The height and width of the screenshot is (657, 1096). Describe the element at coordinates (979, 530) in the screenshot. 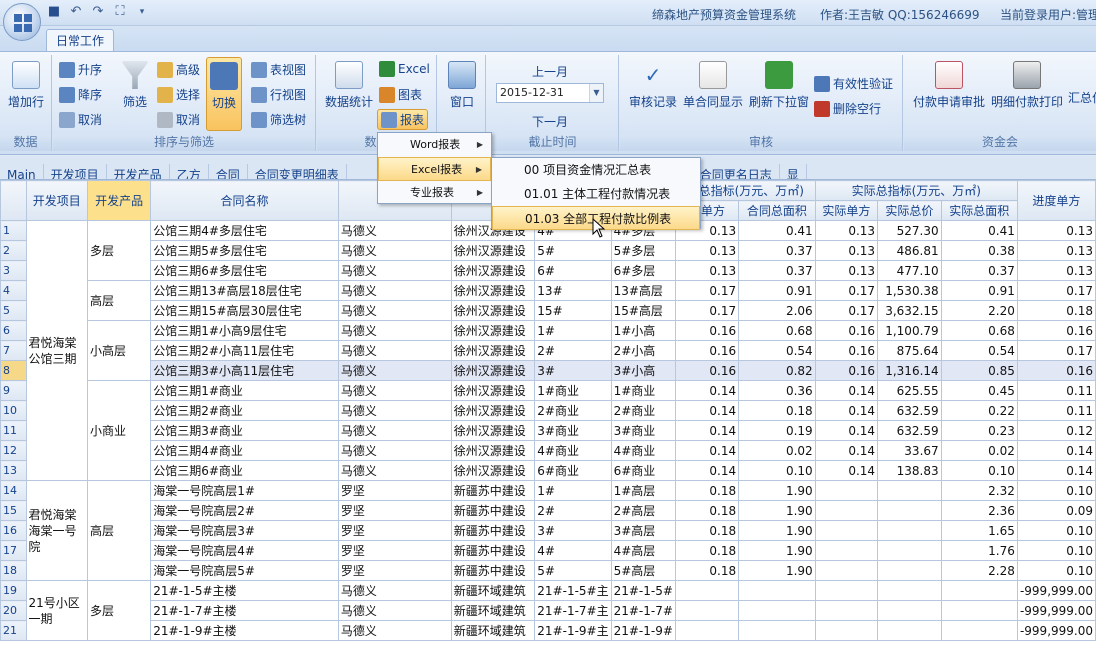

I see `actual-area-cell: 1.65` at that location.